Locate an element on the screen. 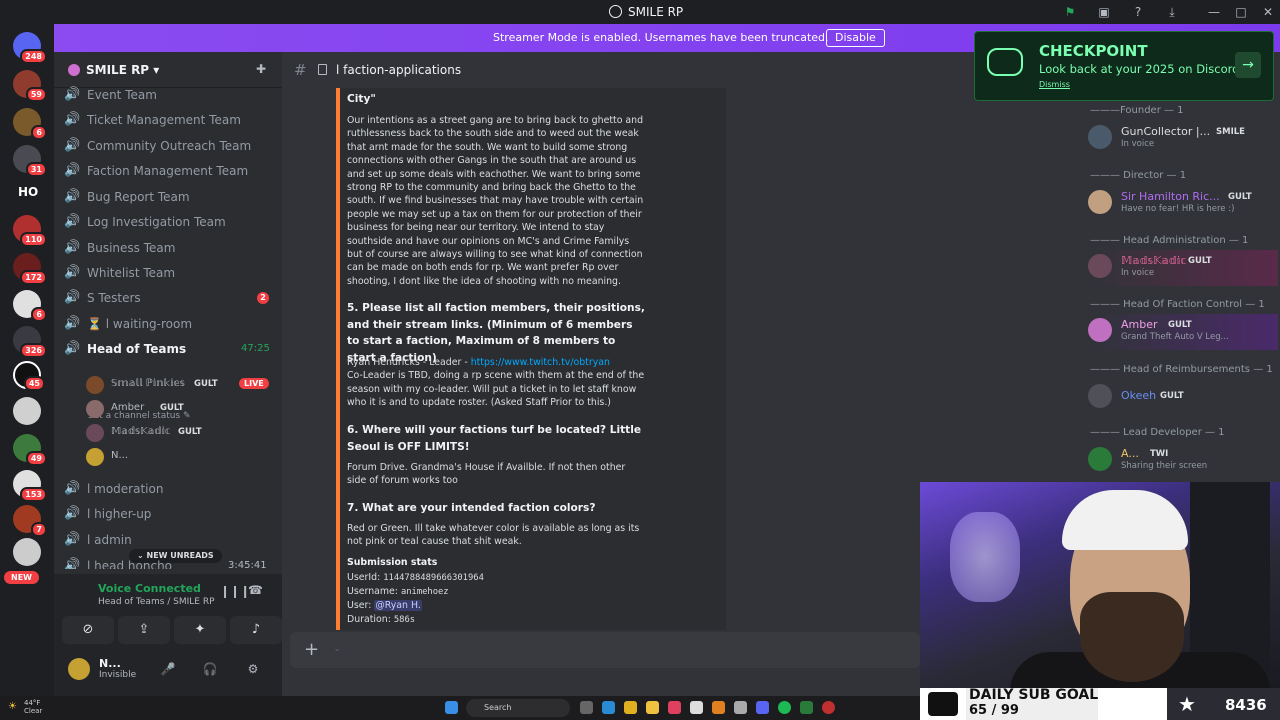  headphones-icon: 🎧 is located at coordinates (210, 670).